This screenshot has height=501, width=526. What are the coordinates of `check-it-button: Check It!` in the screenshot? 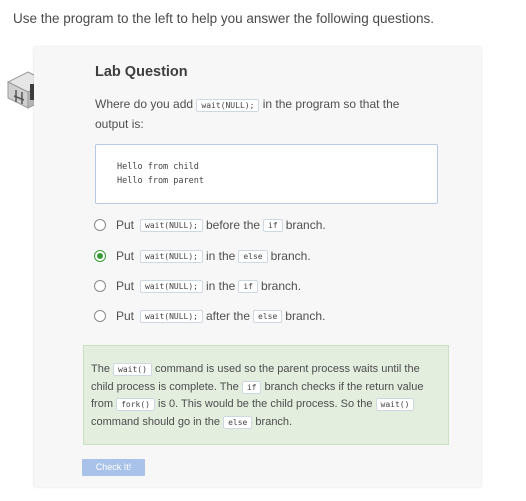 It's located at (113, 467).